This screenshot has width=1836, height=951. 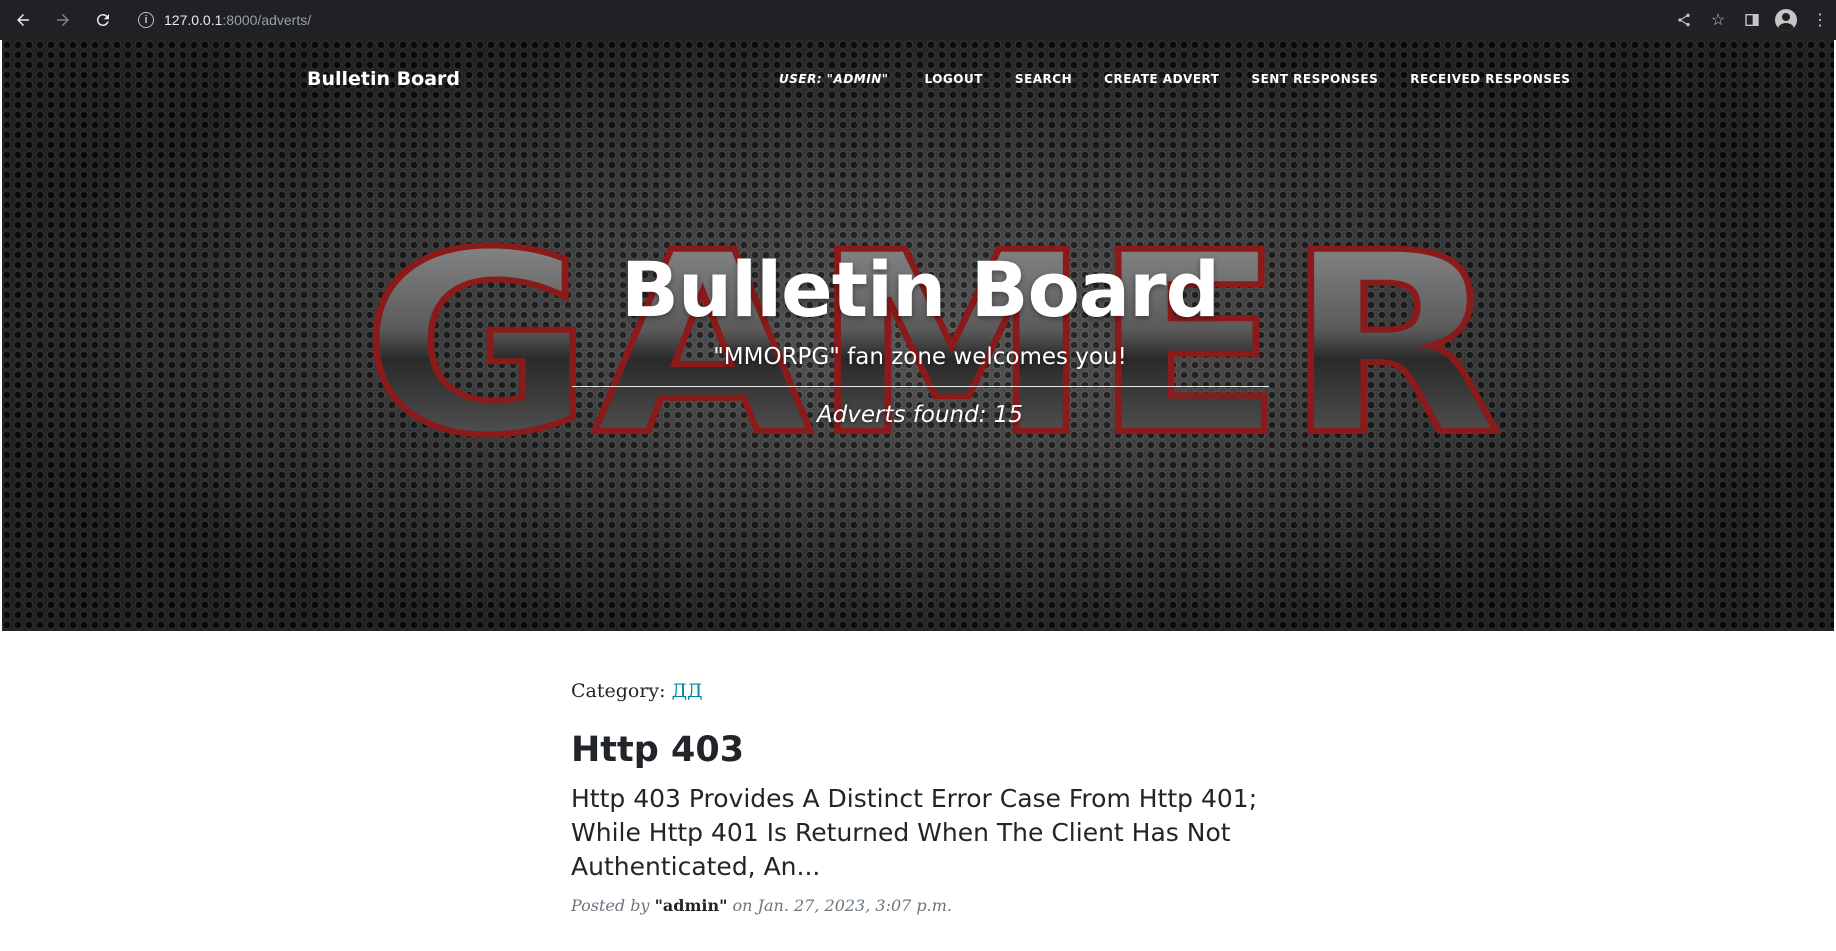 What do you see at coordinates (193, 20) in the screenshot?
I see `url-host: 127.0.0.1` at bounding box center [193, 20].